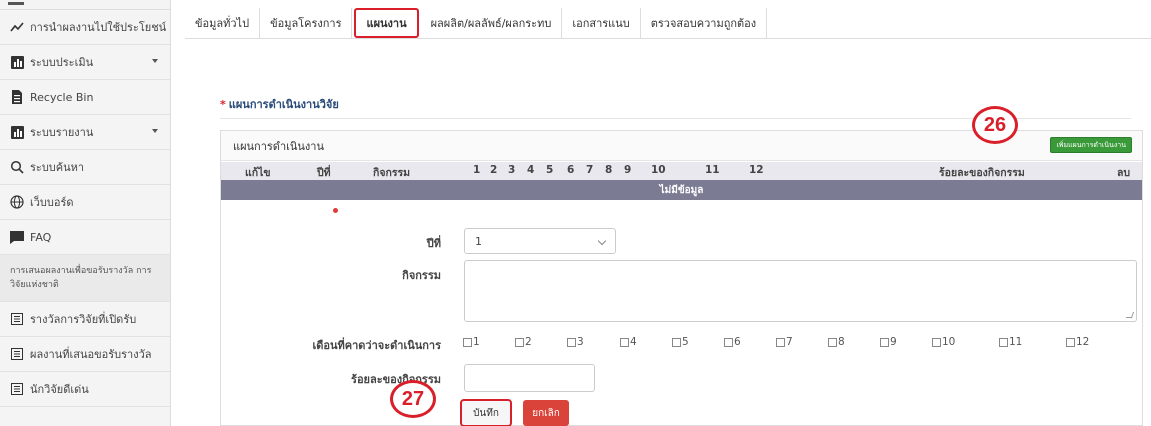 The image size is (1151, 426). What do you see at coordinates (486, 412) in the screenshot?
I see `save-button: บันทึก` at bounding box center [486, 412].